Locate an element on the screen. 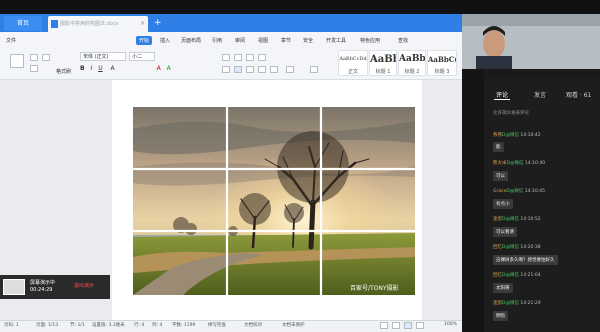 This screenshot has width=600, height=332. page-view-icon is located at coordinates (384, 325).